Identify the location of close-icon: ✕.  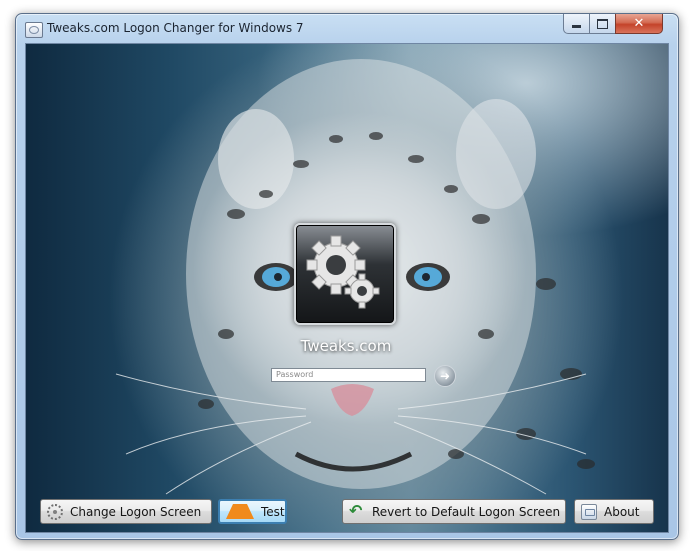
(639, 23).